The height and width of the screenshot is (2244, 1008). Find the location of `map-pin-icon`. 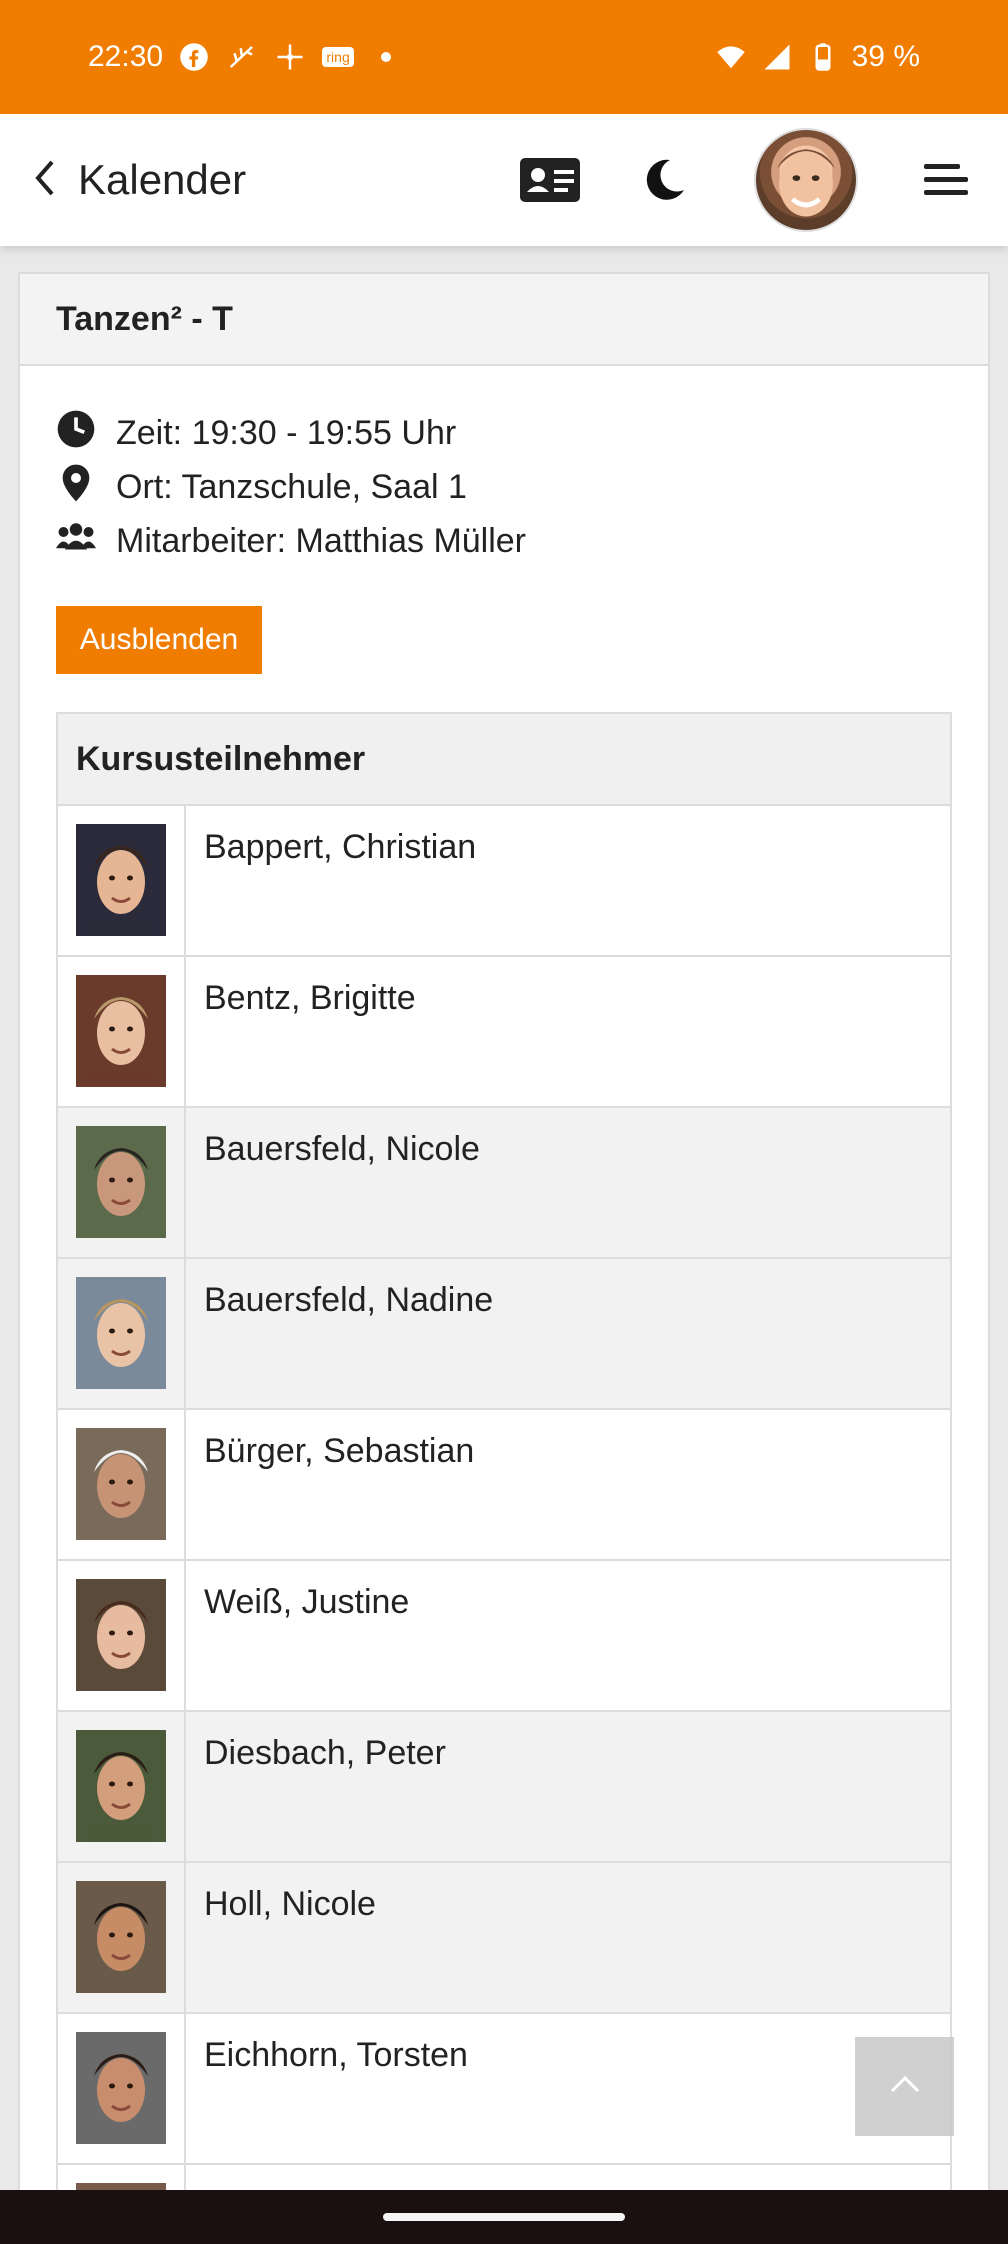

map-pin-icon is located at coordinates (86, 487).